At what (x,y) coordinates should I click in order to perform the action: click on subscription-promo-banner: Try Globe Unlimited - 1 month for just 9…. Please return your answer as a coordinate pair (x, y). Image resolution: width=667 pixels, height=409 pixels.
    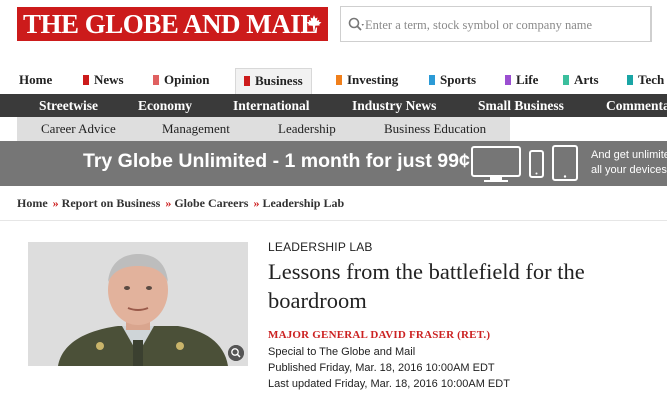
    Looking at the image, I should click on (333, 163).